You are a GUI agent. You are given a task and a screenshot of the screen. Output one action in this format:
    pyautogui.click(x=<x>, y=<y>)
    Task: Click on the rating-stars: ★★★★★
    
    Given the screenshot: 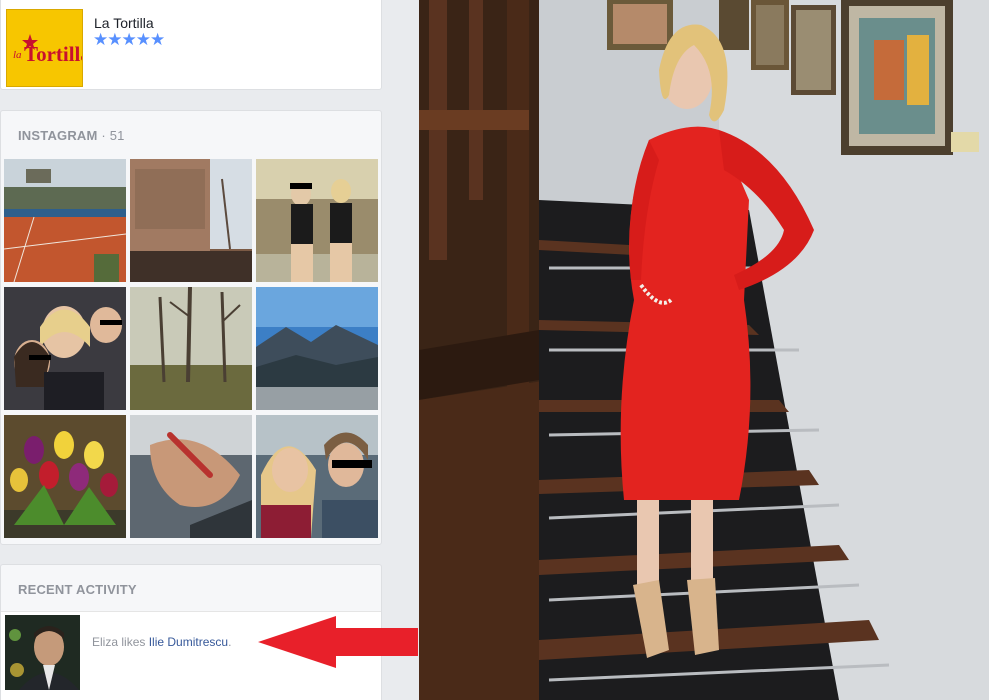 What is the action you would take?
    pyautogui.click(x=129, y=39)
    